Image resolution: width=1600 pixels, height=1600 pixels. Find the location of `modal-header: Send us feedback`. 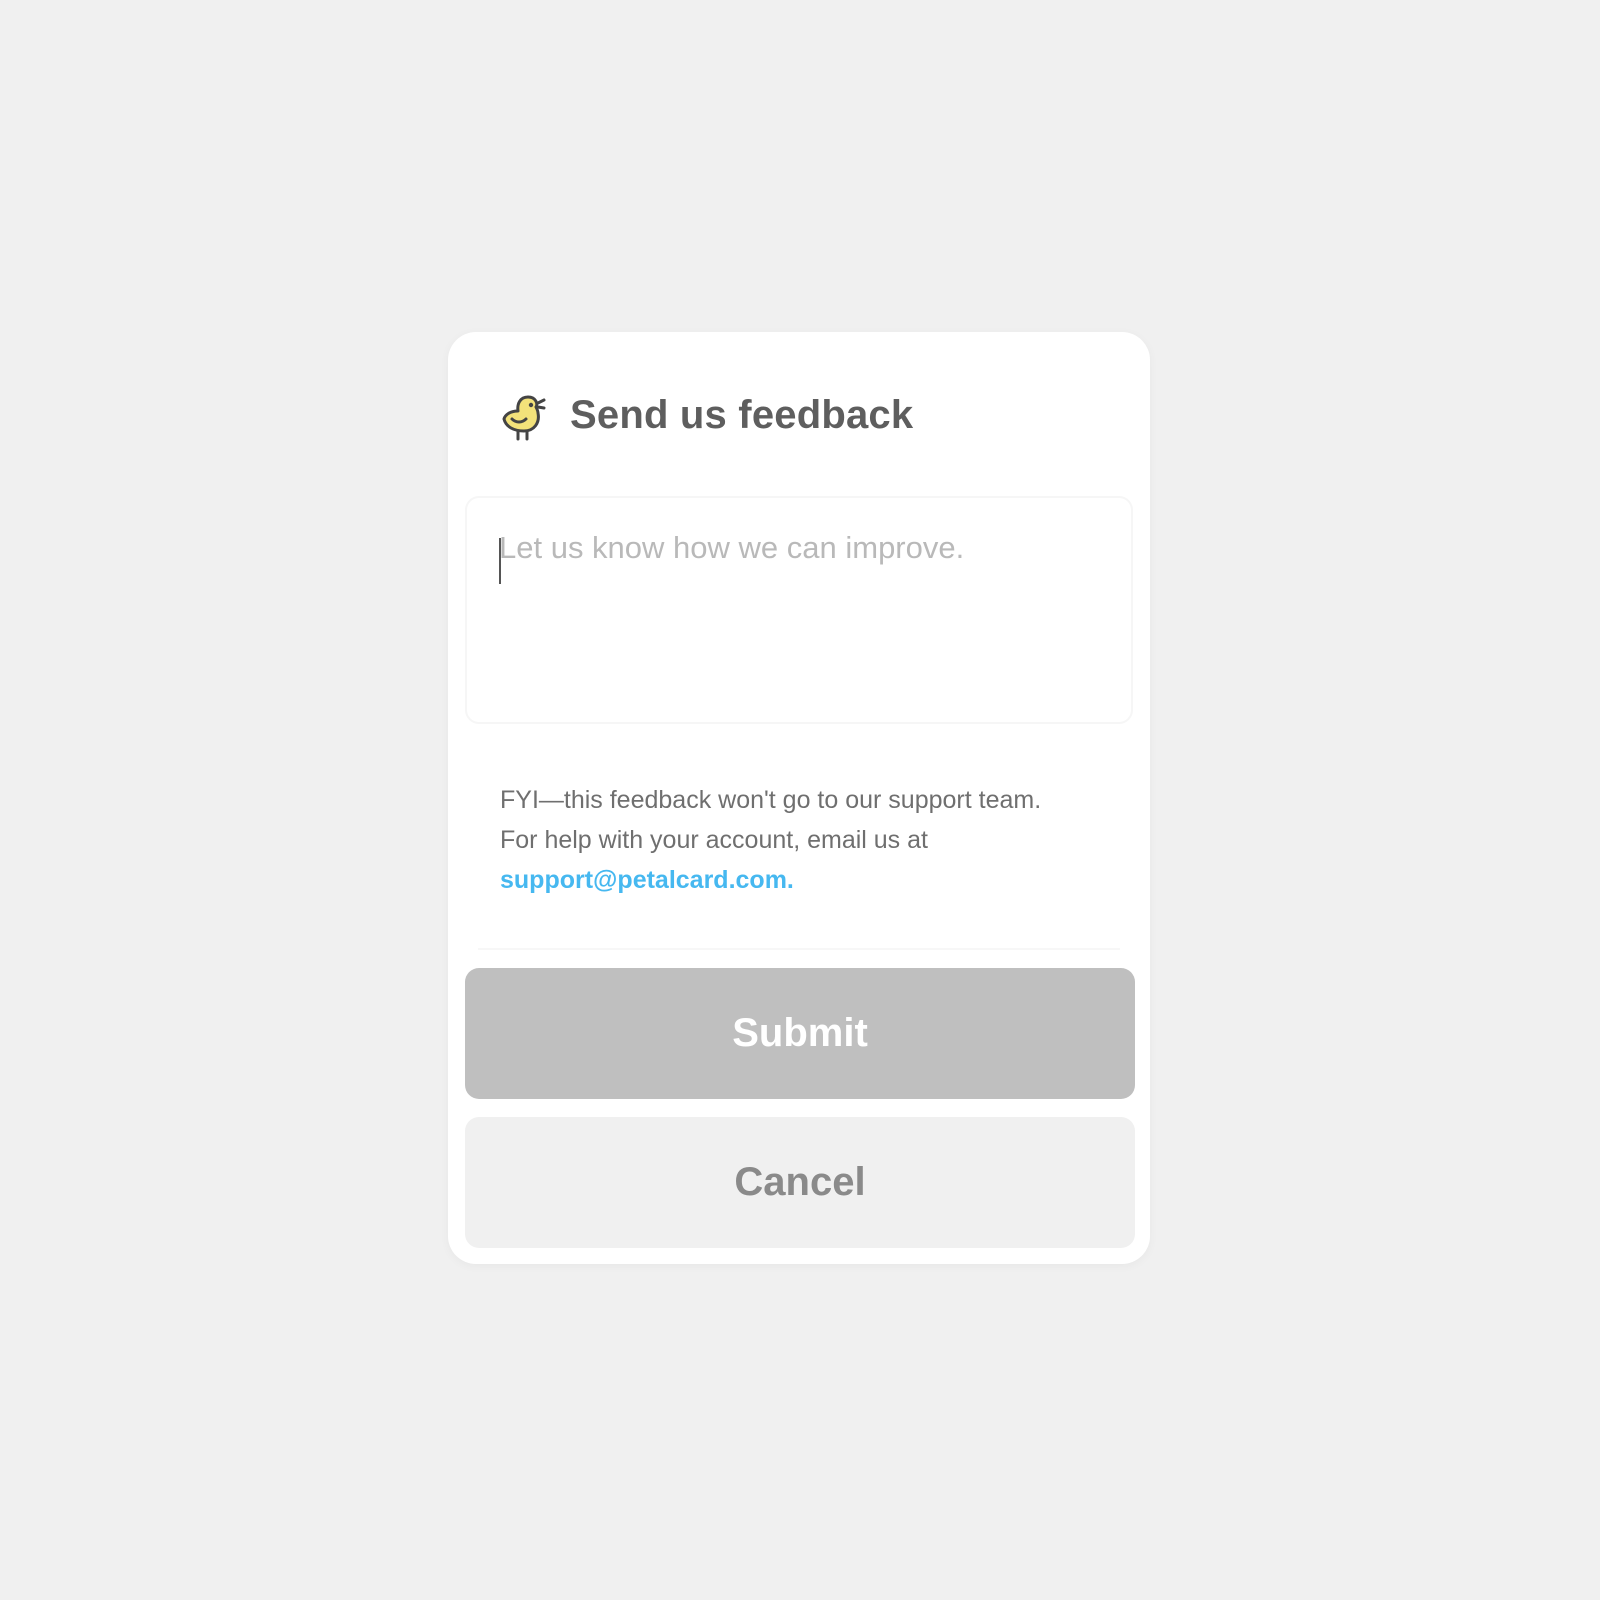

modal-header: Send us feedback is located at coordinates (706, 415).